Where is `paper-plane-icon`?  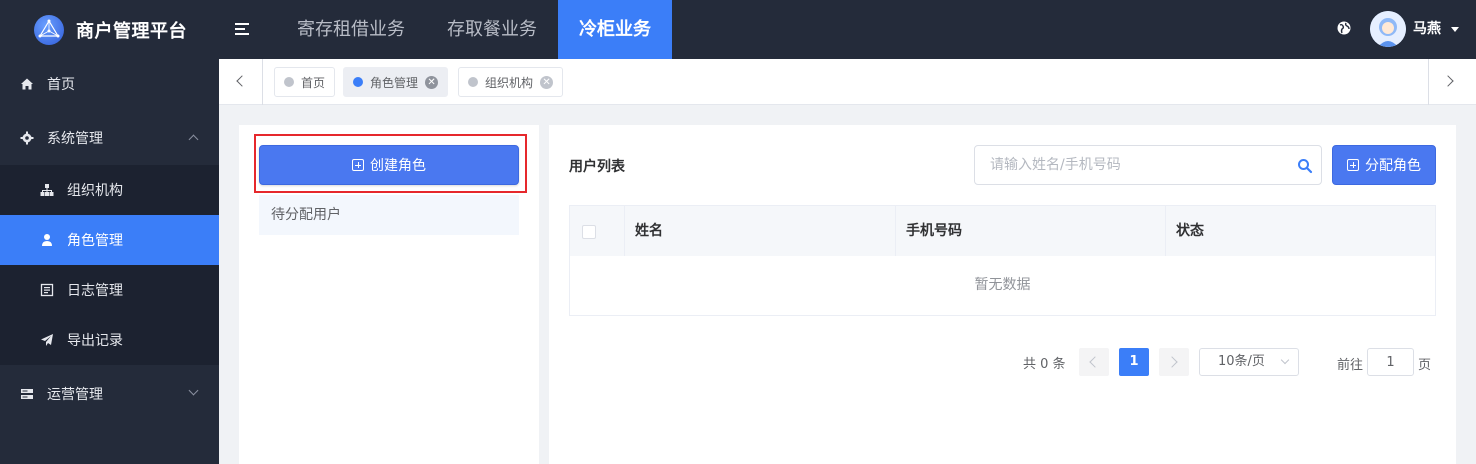
paper-plane-icon is located at coordinates (47, 340).